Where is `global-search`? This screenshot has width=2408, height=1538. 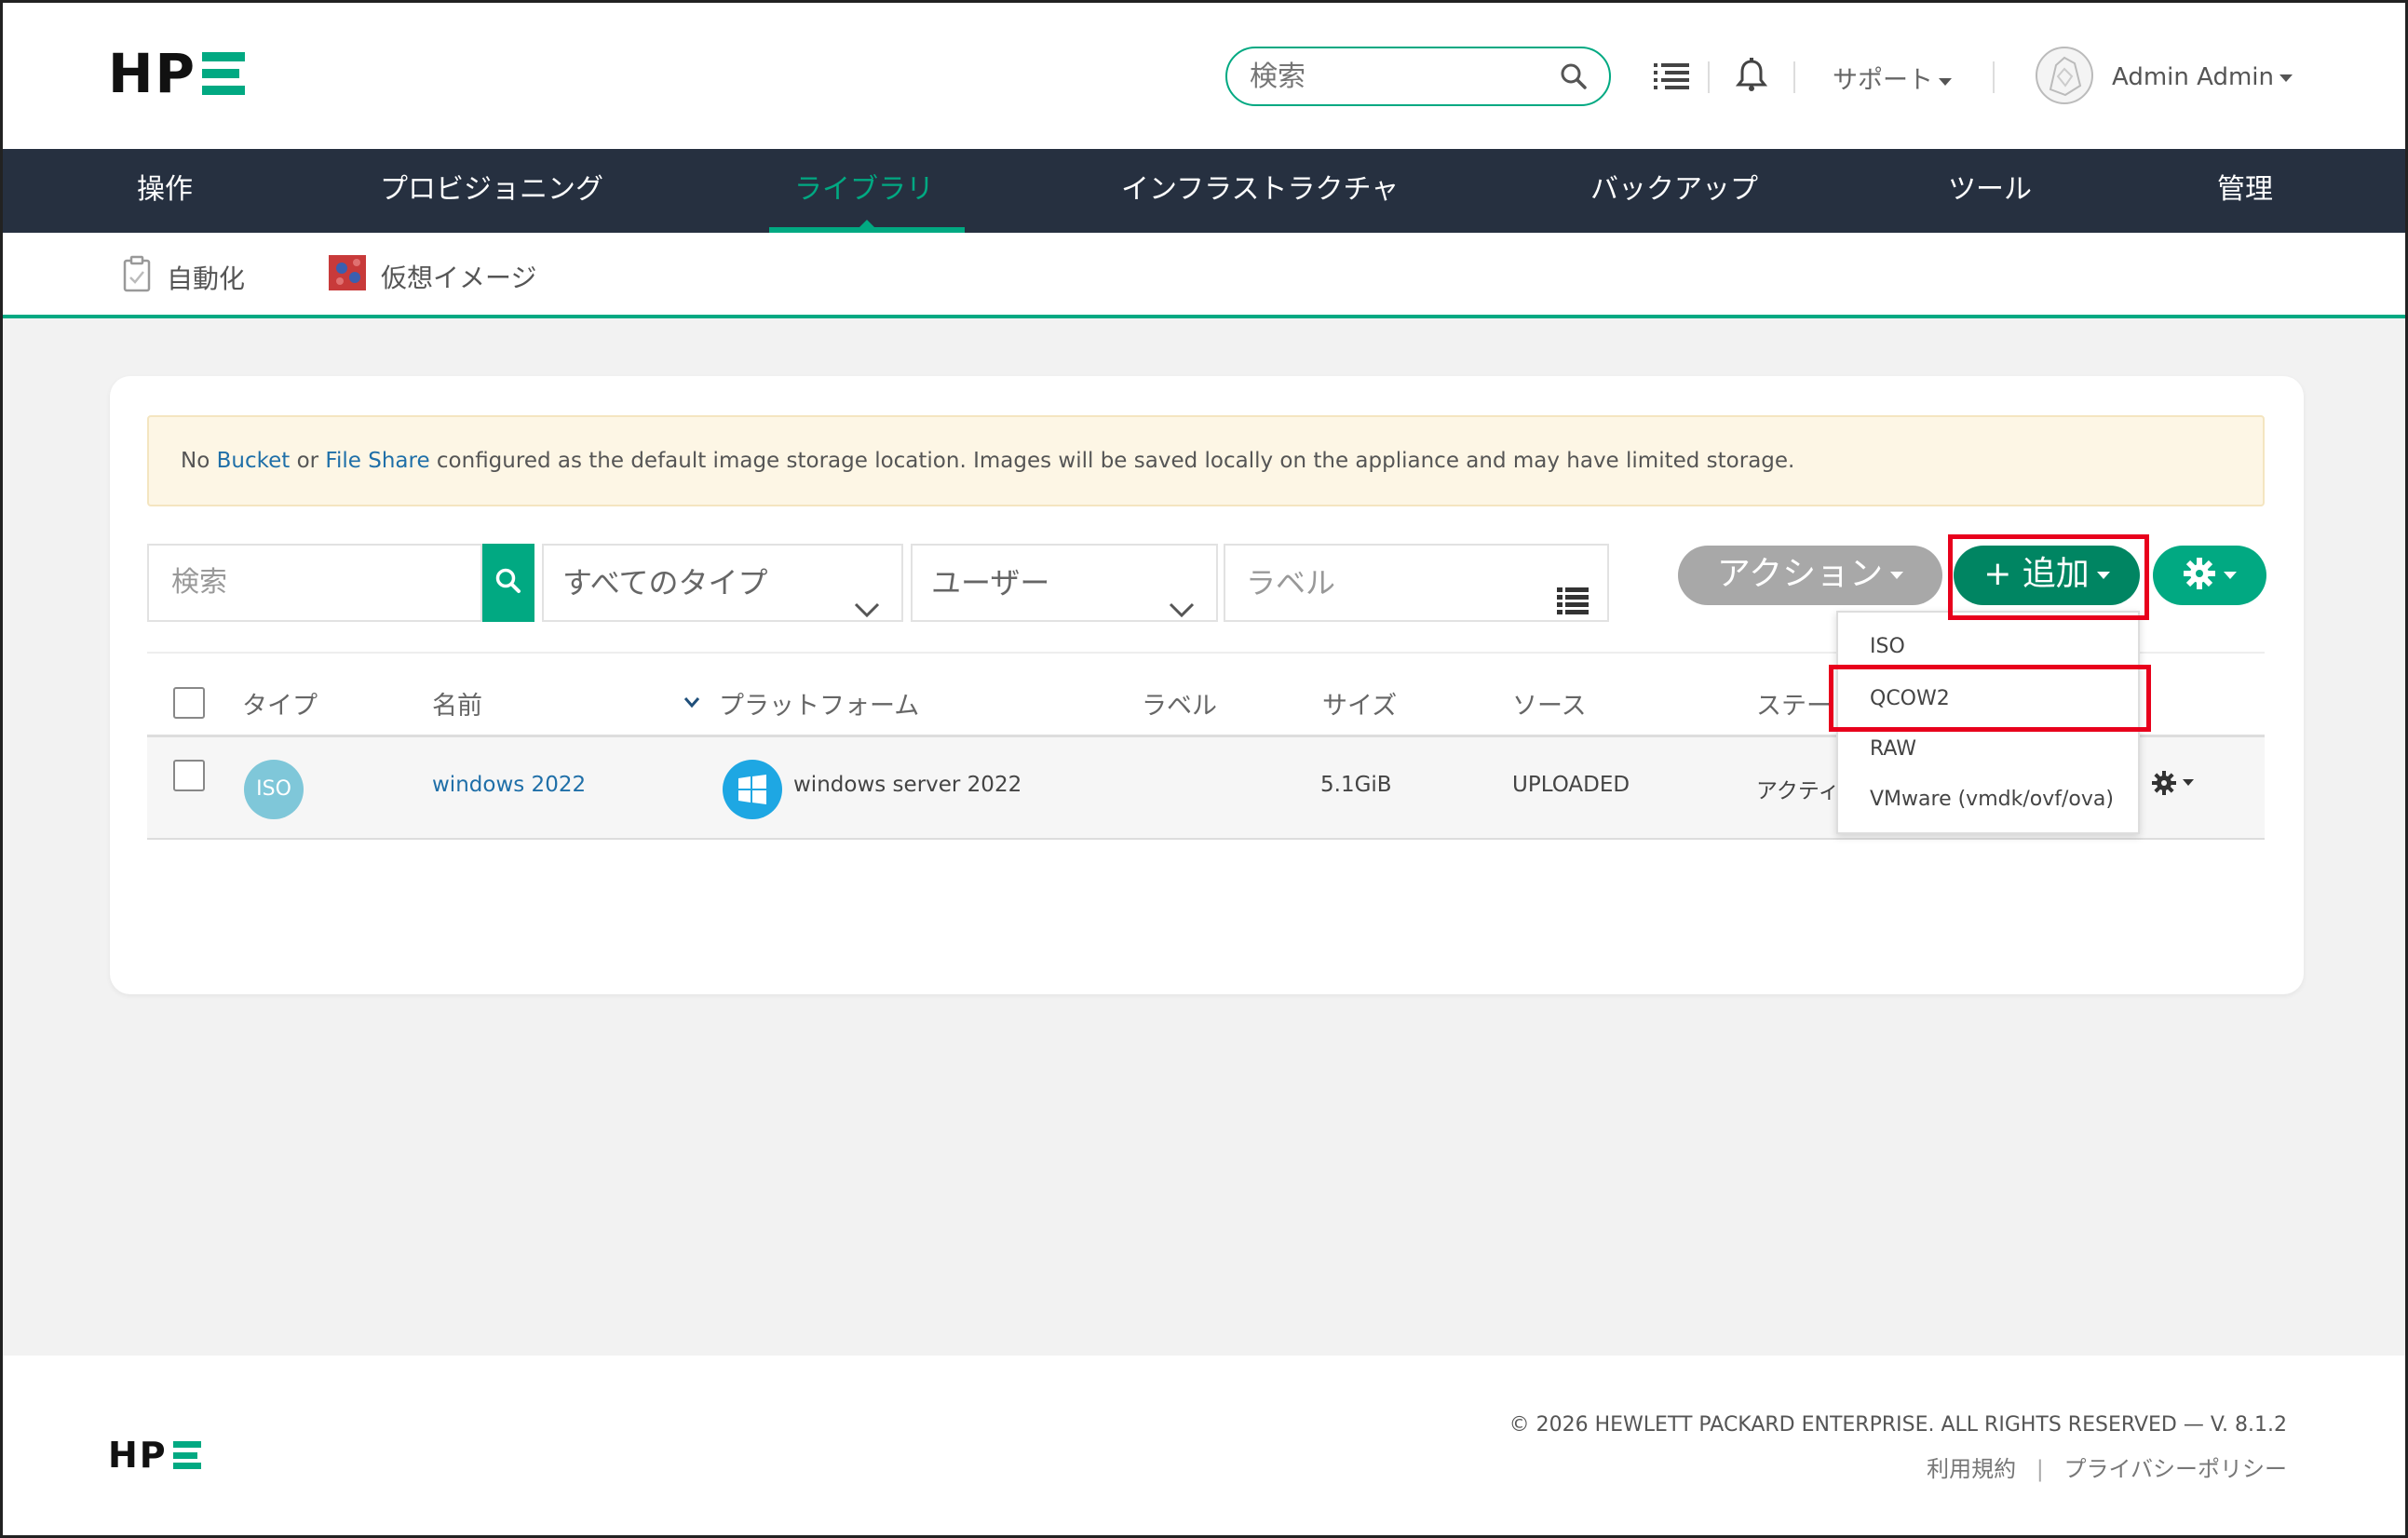 global-search is located at coordinates (1418, 76).